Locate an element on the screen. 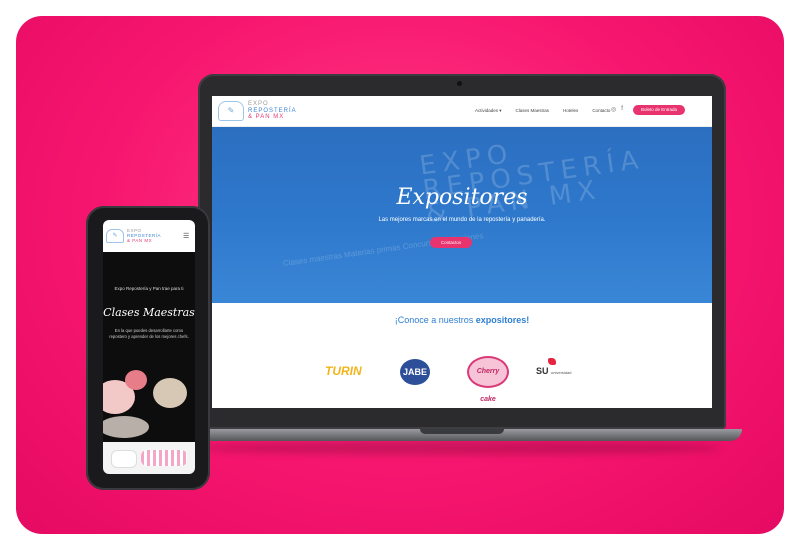  menu-item-clases-maestras: Clases Maestras is located at coordinates (533, 111).